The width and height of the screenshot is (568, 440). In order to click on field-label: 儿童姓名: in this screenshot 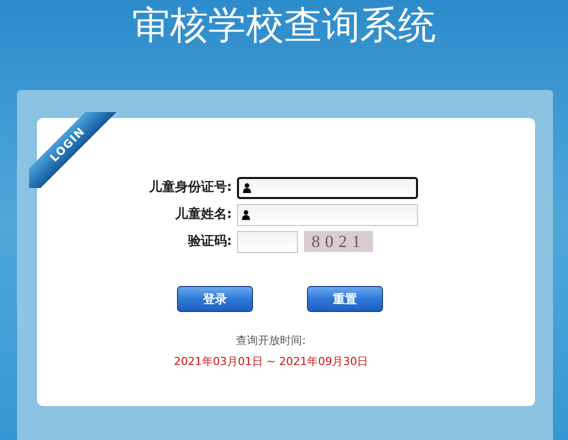, I will do `click(203, 215)`.